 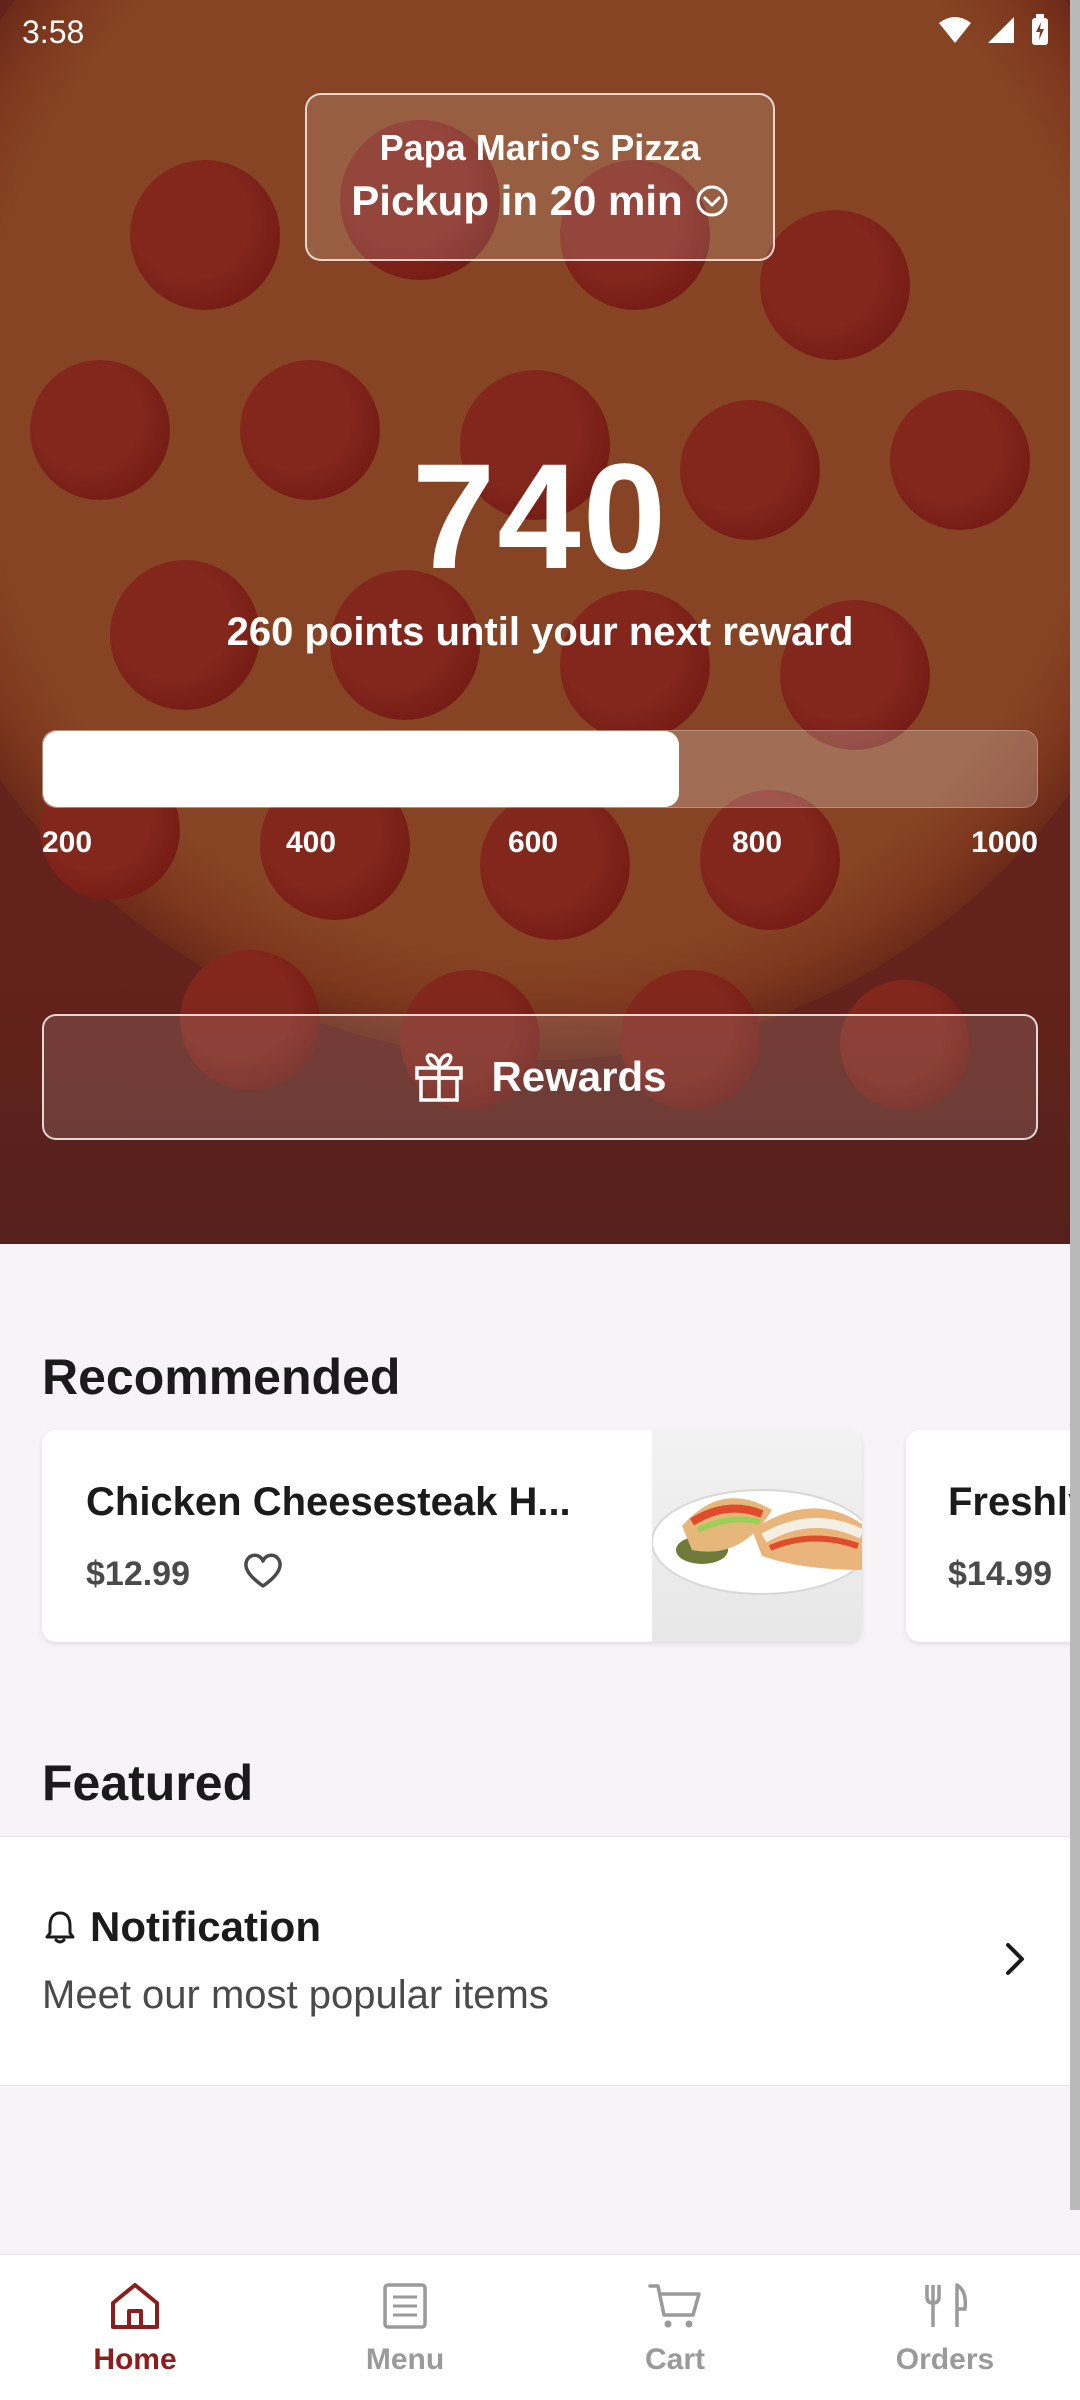 I want to click on gift-icon, so click(x=439, y=1077).